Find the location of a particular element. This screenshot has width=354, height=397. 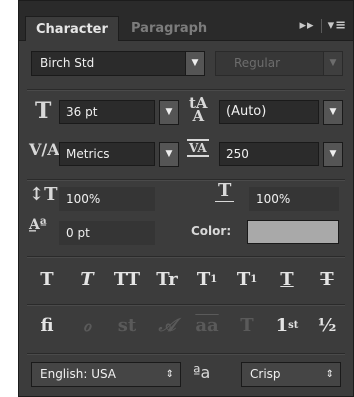

subscript-glyph: T is located at coordinates (243, 279).